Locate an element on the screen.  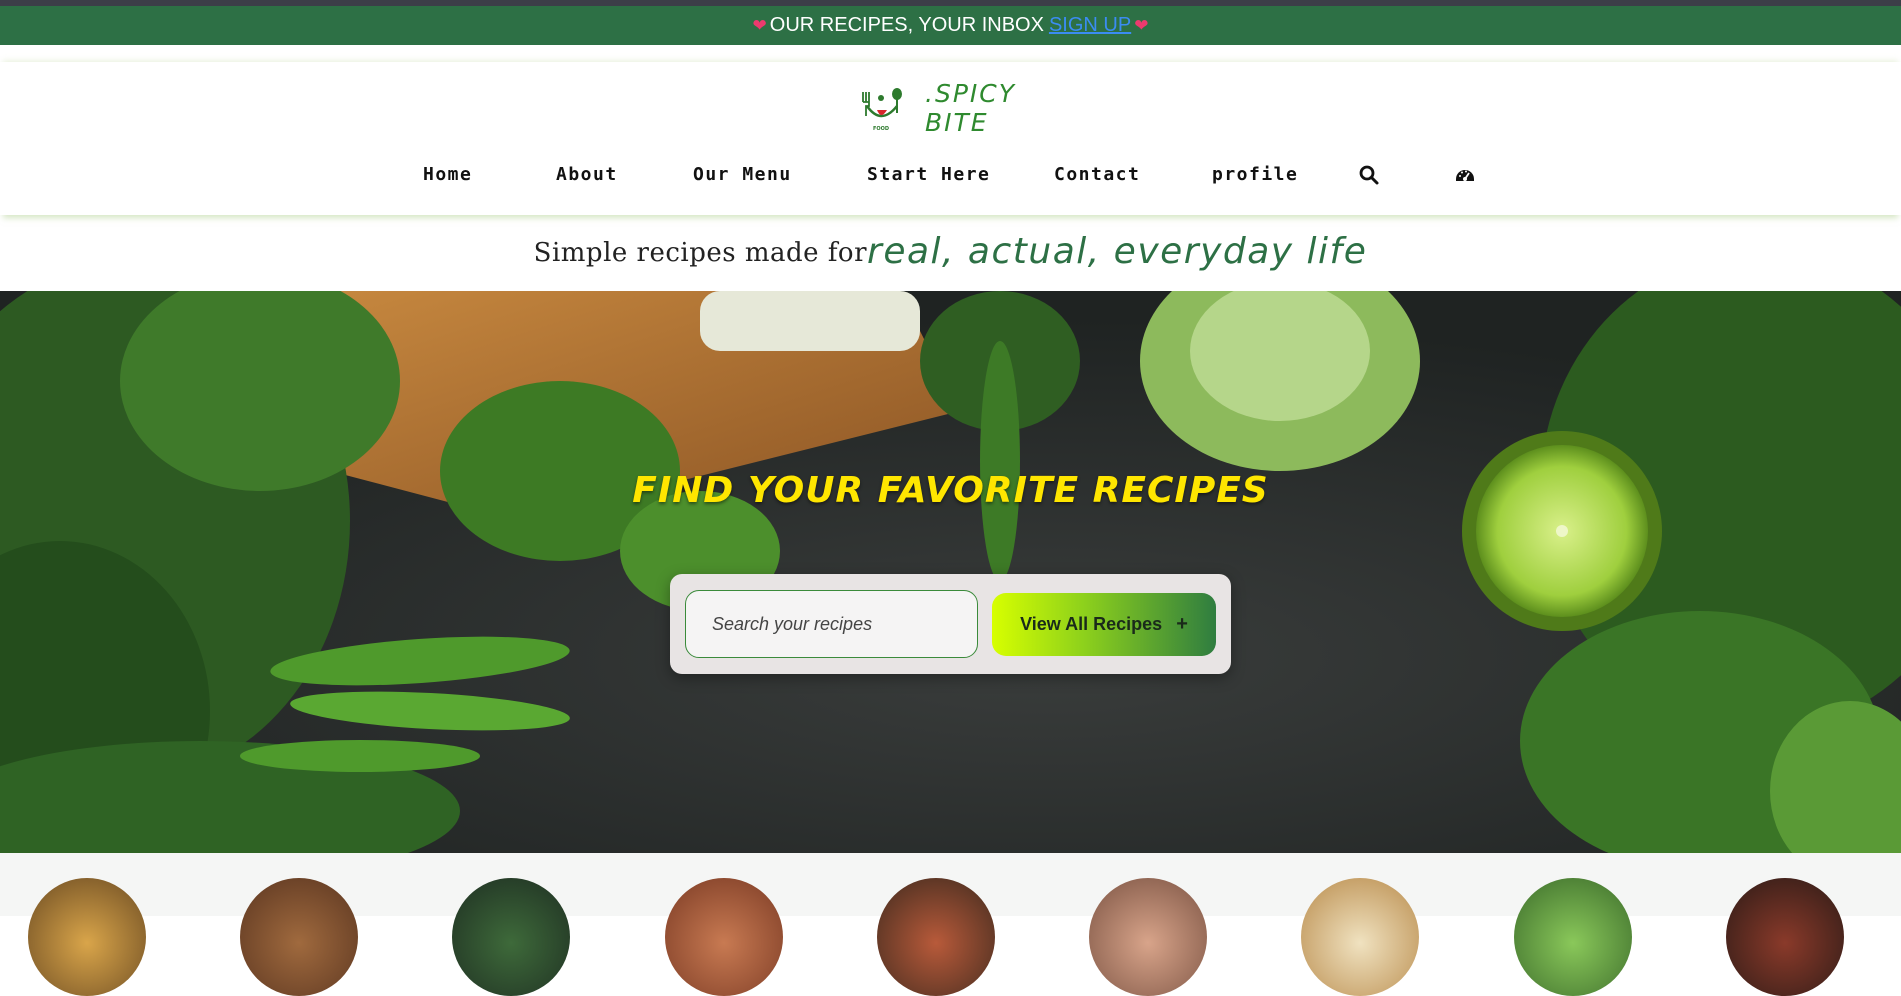
nav-contact: Contact is located at coordinates (1097, 175).